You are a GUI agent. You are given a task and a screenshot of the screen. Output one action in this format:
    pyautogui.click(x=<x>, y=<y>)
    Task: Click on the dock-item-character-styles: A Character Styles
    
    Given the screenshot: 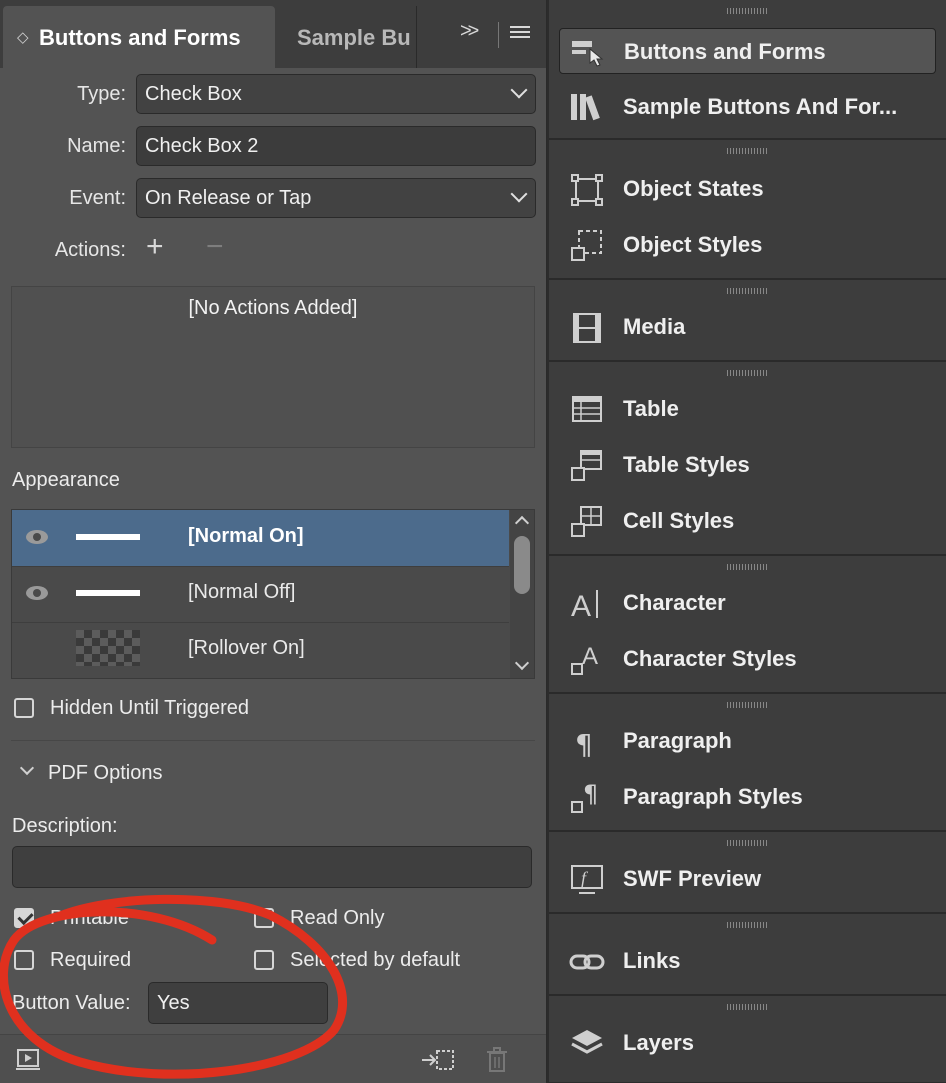 What is the action you would take?
    pyautogui.click(x=747, y=659)
    